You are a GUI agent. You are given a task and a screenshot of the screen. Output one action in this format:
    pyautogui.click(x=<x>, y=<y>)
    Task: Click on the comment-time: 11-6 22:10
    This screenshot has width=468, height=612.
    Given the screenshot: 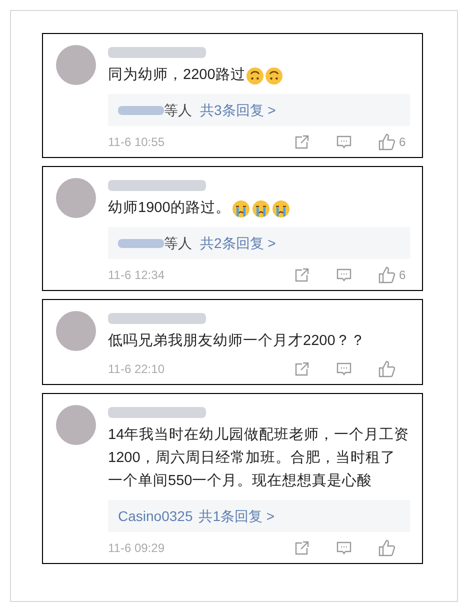 What is the action you would take?
    pyautogui.click(x=137, y=369)
    